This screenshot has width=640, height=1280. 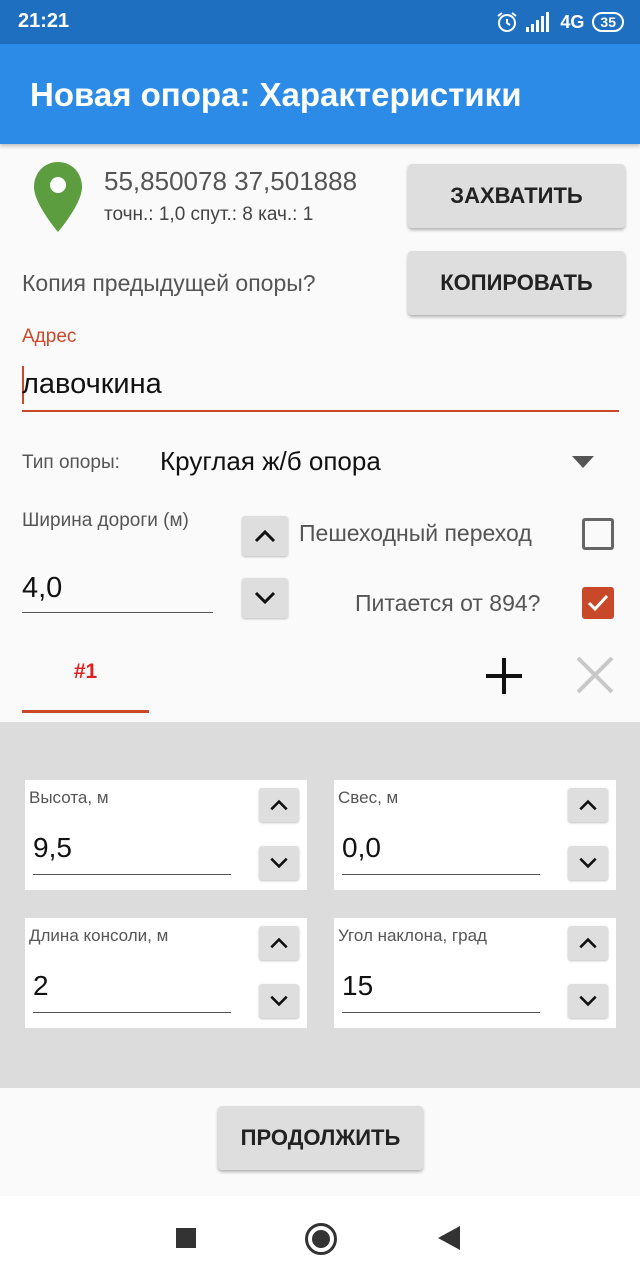 I want to click on address-input: лавочкина, so click(x=92, y=384).